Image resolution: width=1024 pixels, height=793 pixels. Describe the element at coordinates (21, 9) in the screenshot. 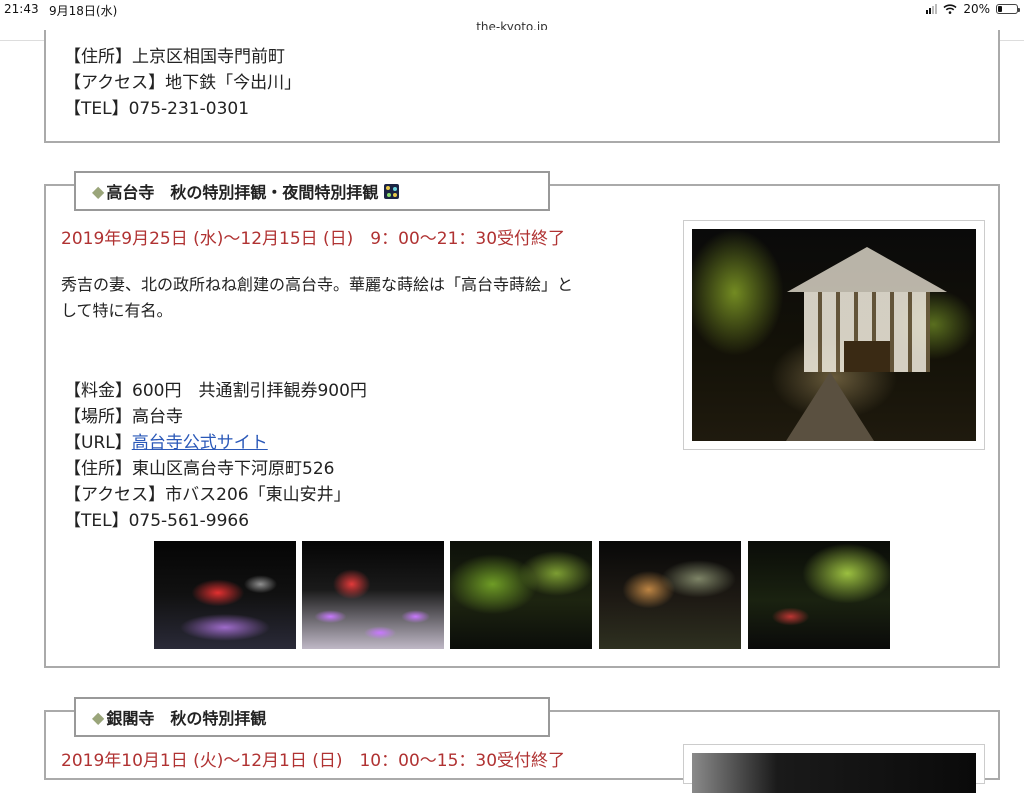

I see `status-time: 21:43` at that location.